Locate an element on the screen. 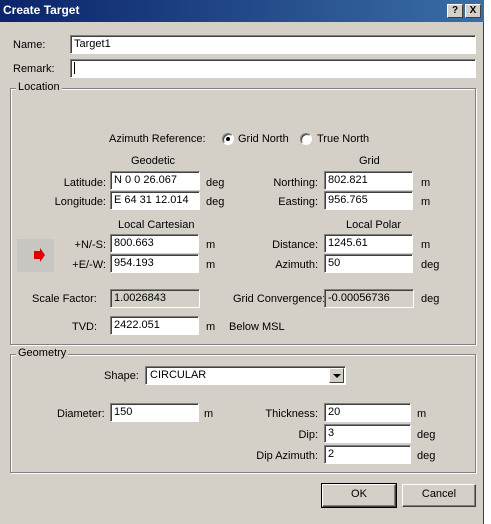 The height and width of the screenshot is (524, 491). diameter-unit: m is located at coordinates (209, 414).